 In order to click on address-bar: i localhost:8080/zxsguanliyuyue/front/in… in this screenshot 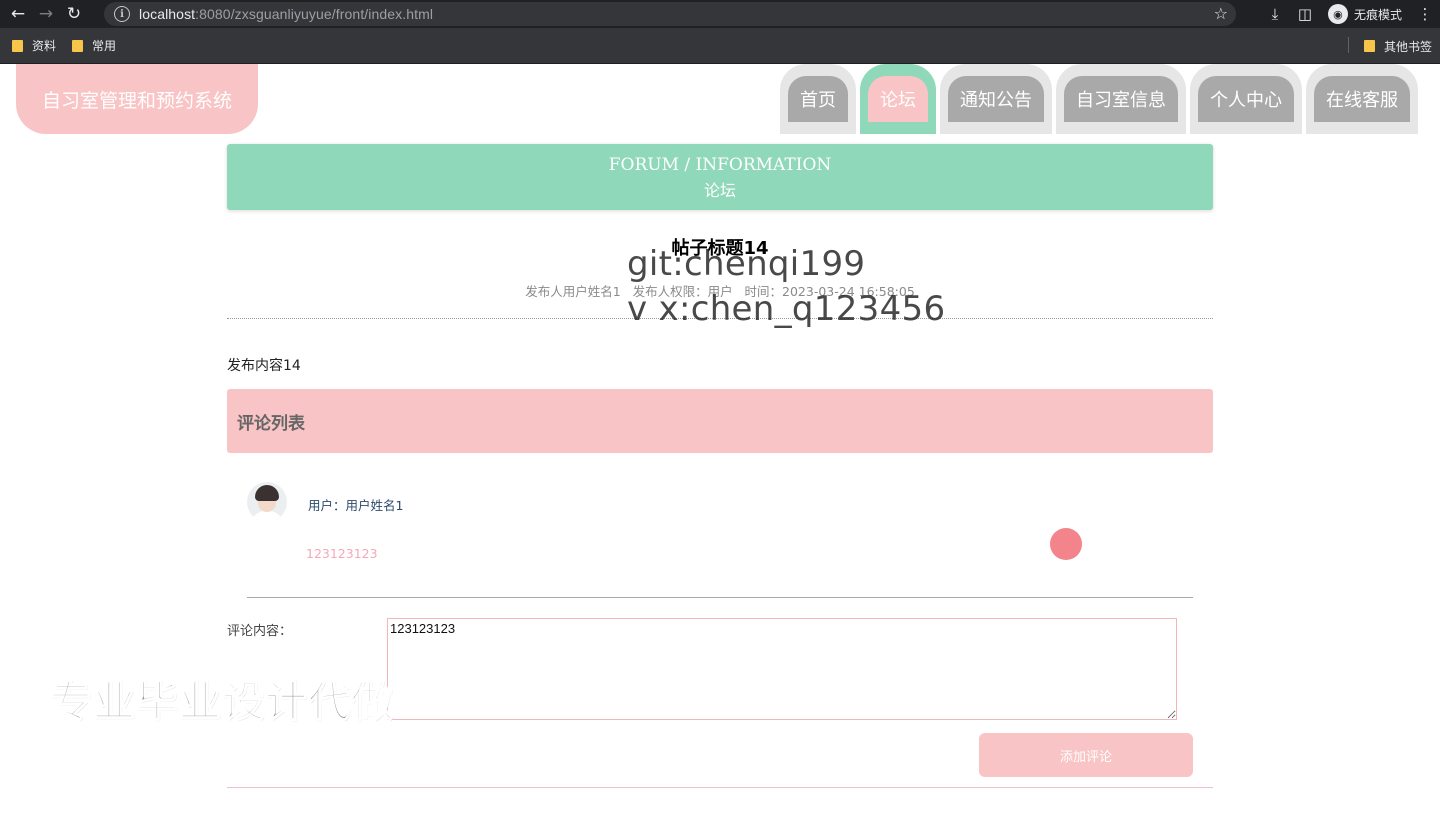, I will do `click(670, 14)`.